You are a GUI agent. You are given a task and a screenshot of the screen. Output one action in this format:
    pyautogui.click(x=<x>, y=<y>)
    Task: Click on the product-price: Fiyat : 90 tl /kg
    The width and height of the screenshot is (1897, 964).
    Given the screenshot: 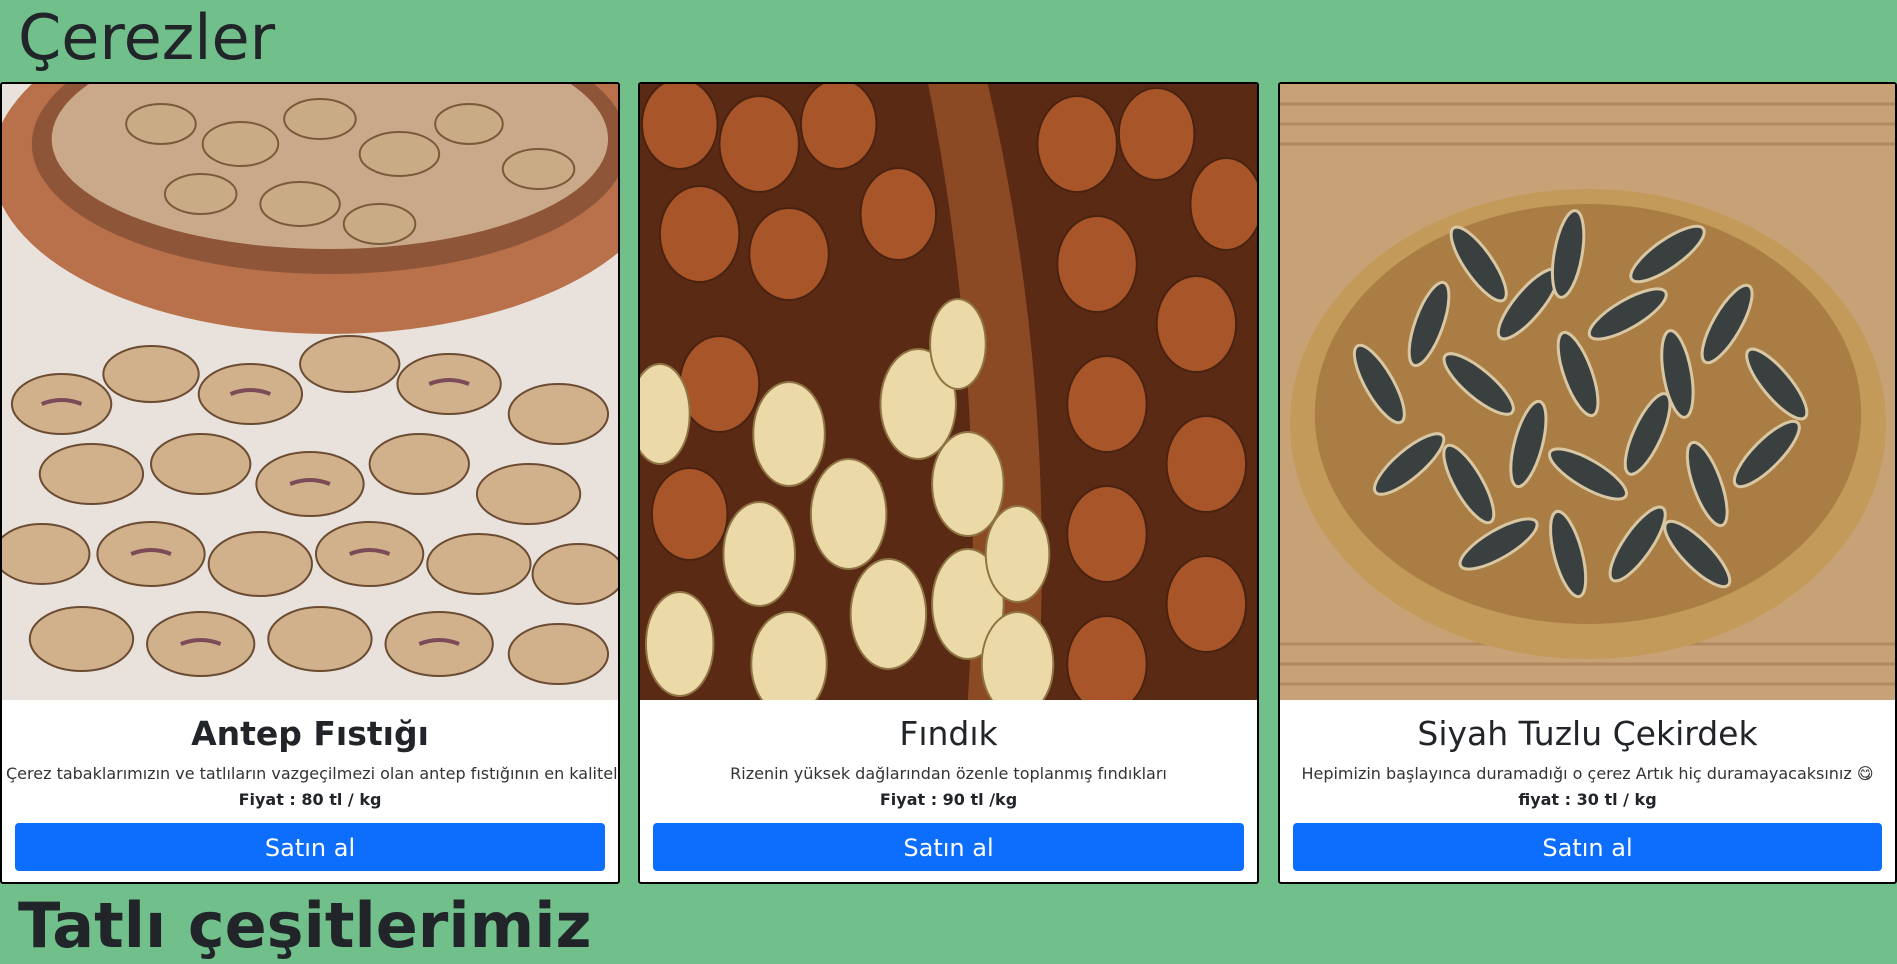 What is the action you would take?
    pyautogui.click(x=948, y=799)
    